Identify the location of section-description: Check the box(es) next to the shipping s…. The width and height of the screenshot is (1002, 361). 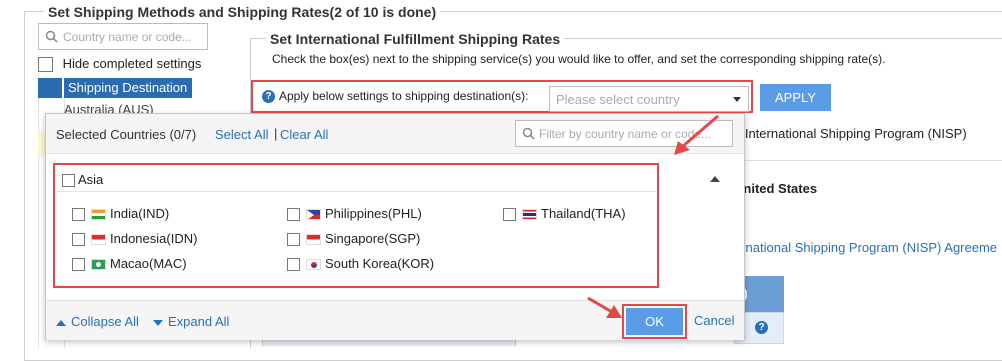
(579, 59).